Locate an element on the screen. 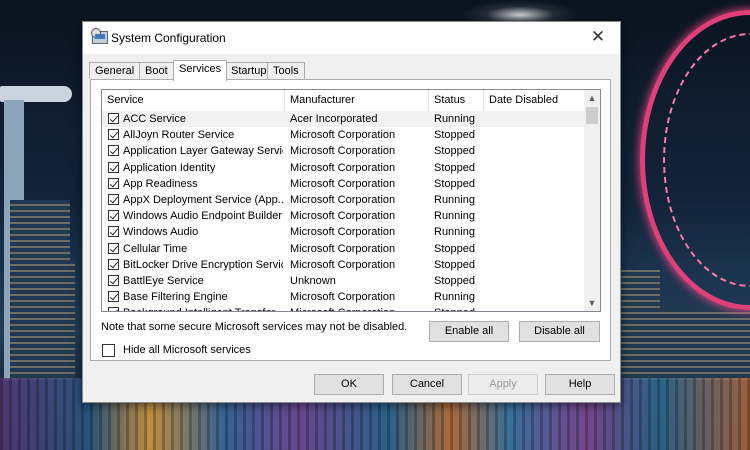 The image size is (750, 450). service-name: App Readiness is located at coordinates (160, 183).